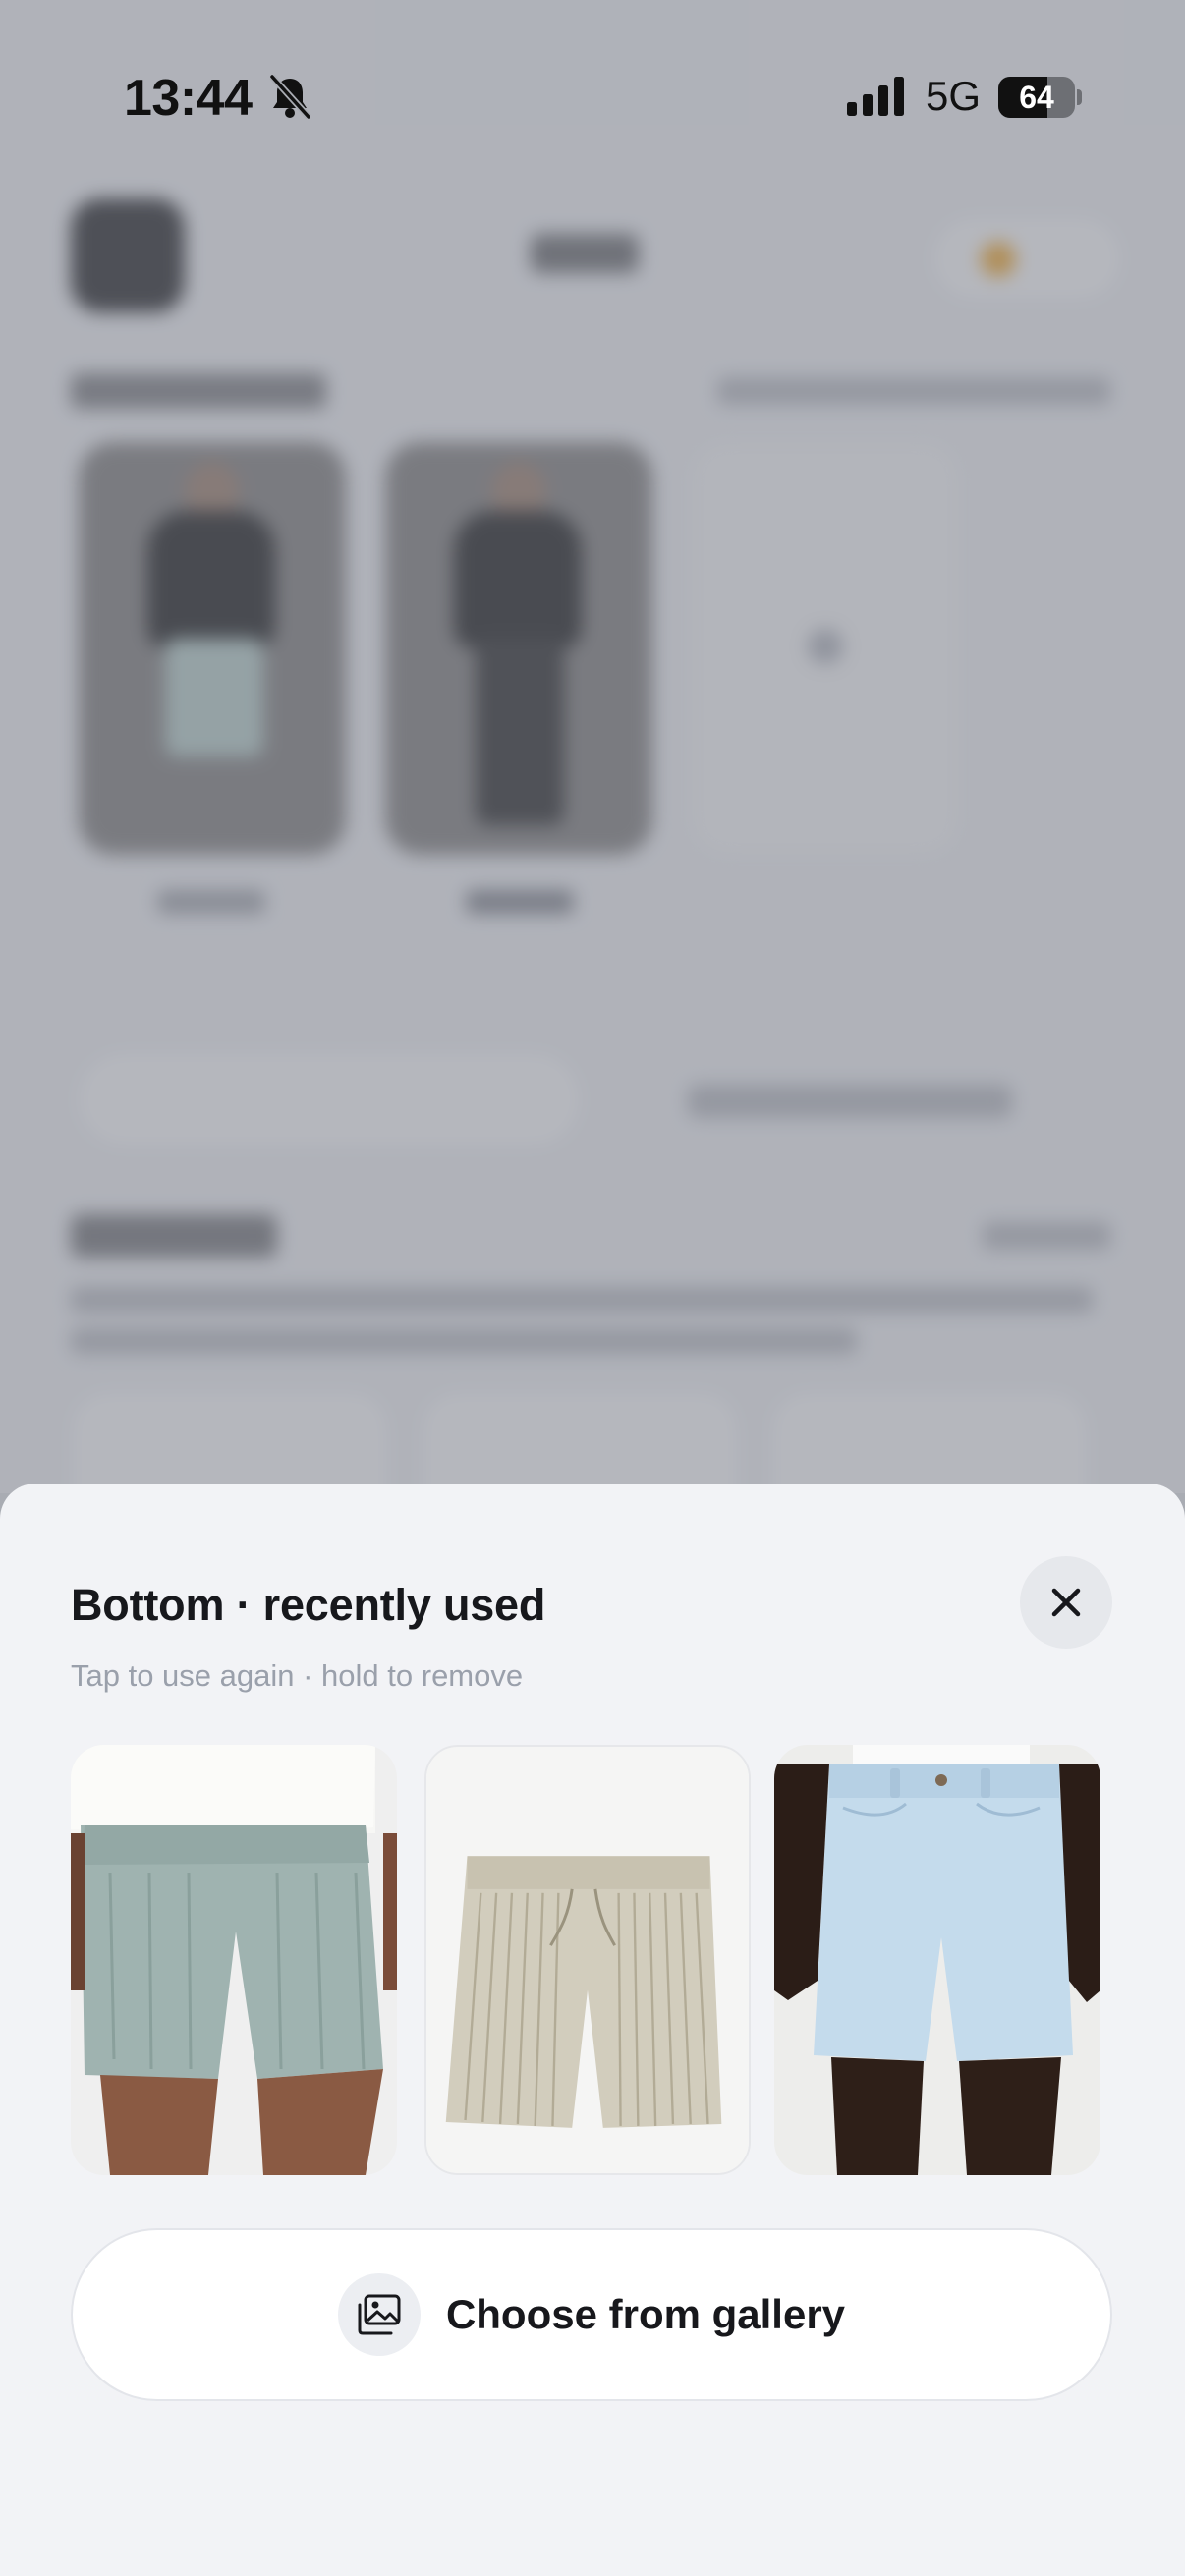  I want to click on choose-from-gallery-button: Choose from gallery, so click(592, 2314).